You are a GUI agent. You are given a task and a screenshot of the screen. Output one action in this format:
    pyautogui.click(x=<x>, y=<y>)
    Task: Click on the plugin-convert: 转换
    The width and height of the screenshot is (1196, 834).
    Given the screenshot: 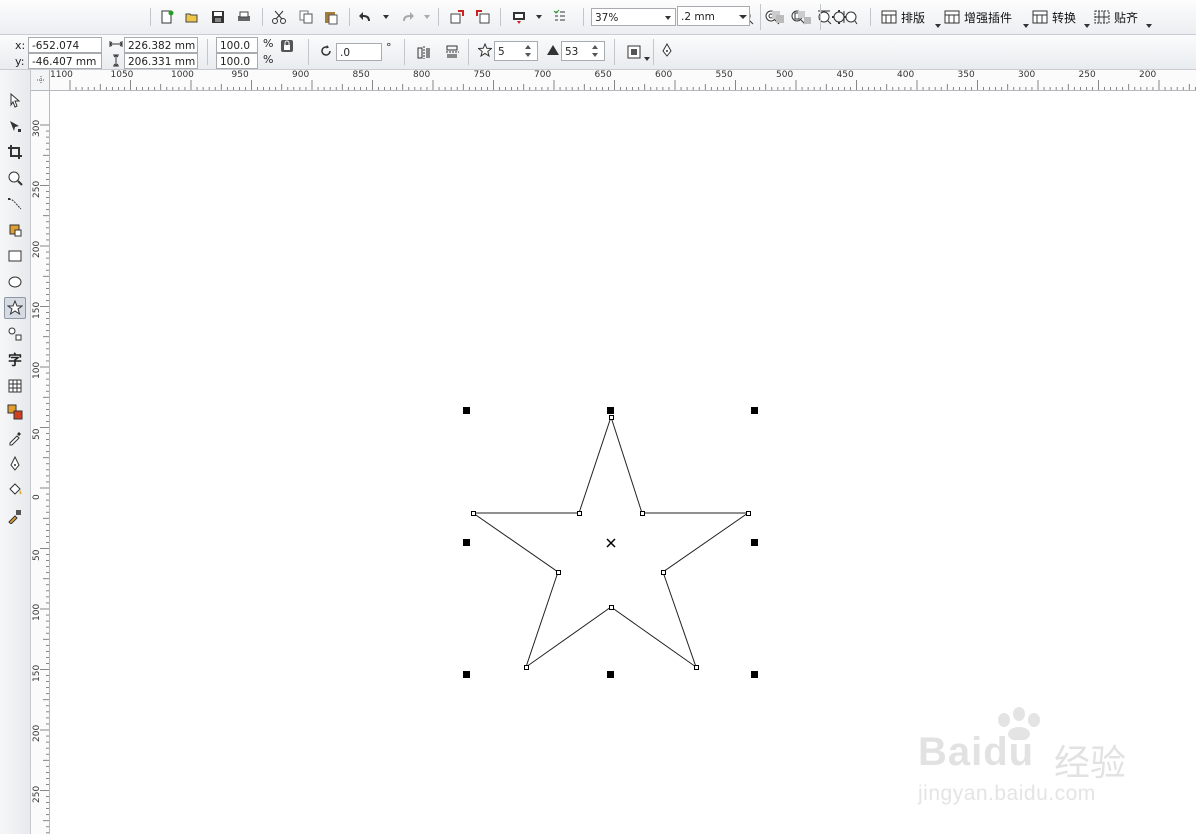 What is the action you would take?
    pyautogui.click(x=1054, y=17)
    